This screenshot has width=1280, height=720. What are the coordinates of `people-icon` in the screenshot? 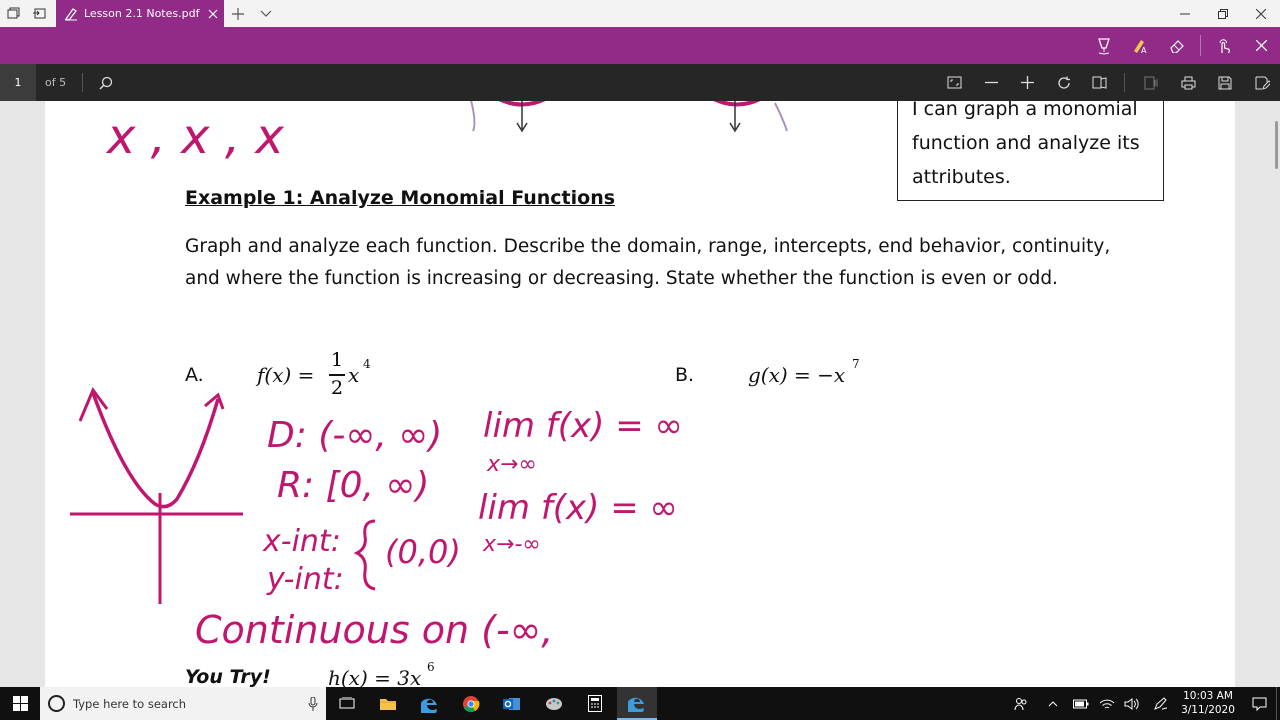 It's located at (1020, 703).